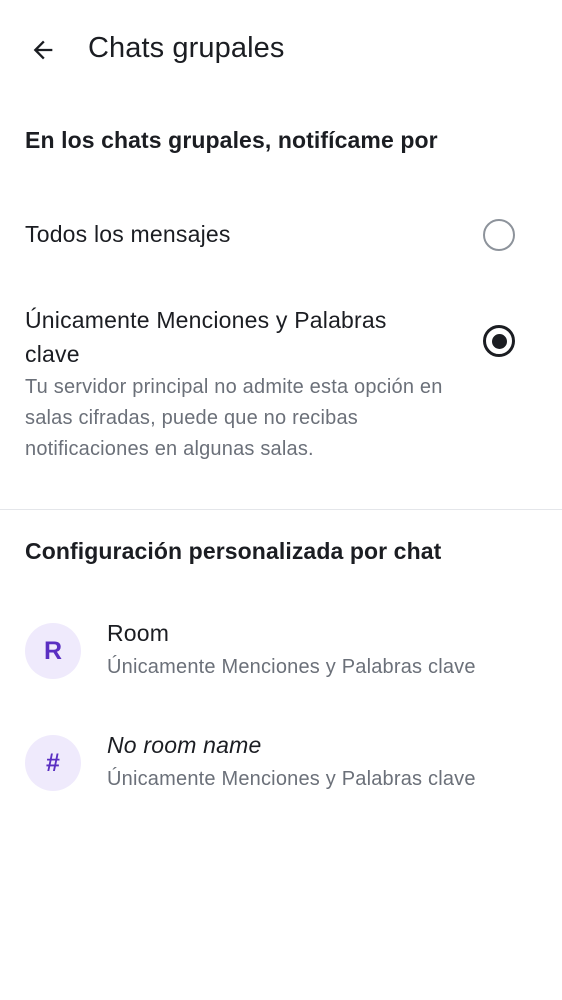  I want to click on arrow-left-icon, so click(43, 50).